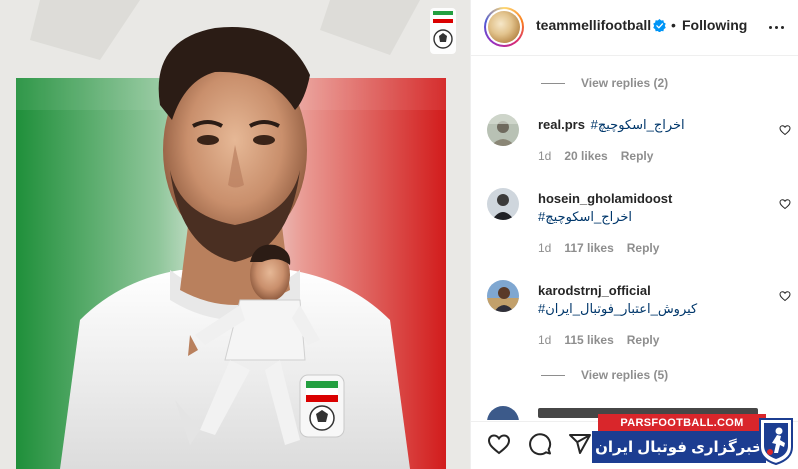 This screenshot has height=469, width=798. What do you see at coordinates (682, 422) in the screenshot?
I see `watermark-site: PARSFOOTBALL.COM` at bounding box center [682, 422].